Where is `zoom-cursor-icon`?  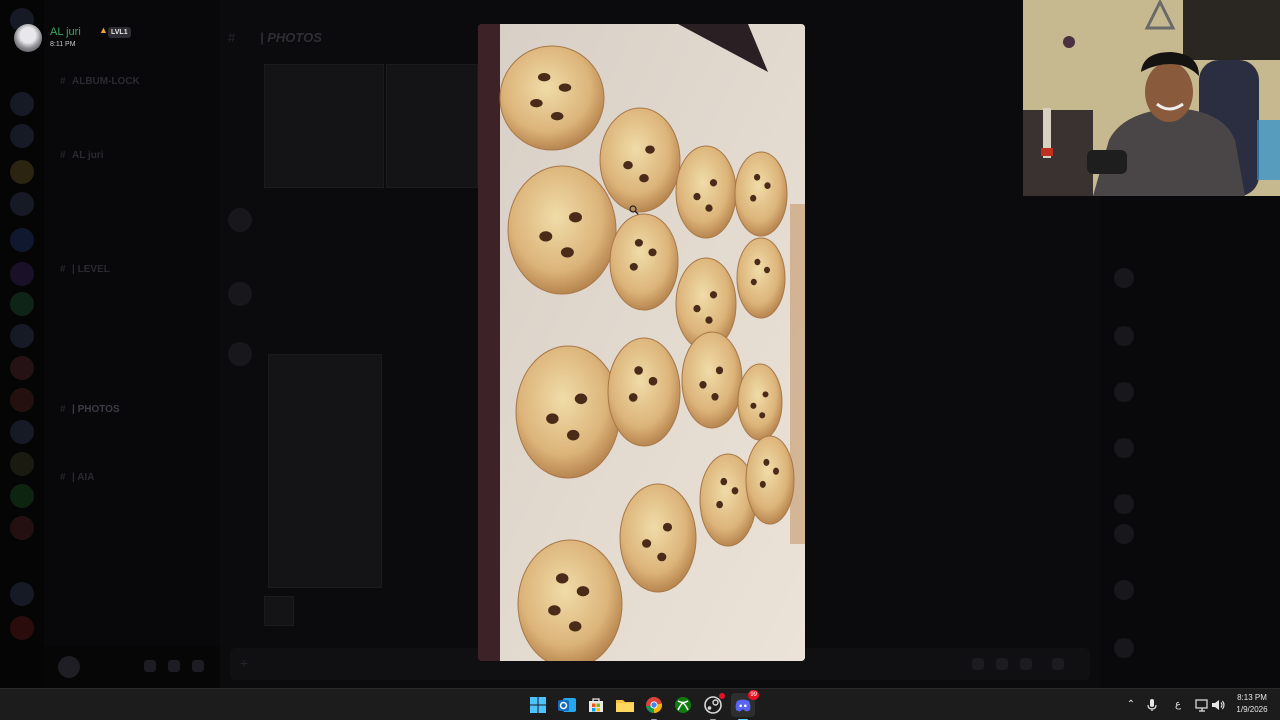 zoom-cursor-icon is located at coordinates (634, 210).